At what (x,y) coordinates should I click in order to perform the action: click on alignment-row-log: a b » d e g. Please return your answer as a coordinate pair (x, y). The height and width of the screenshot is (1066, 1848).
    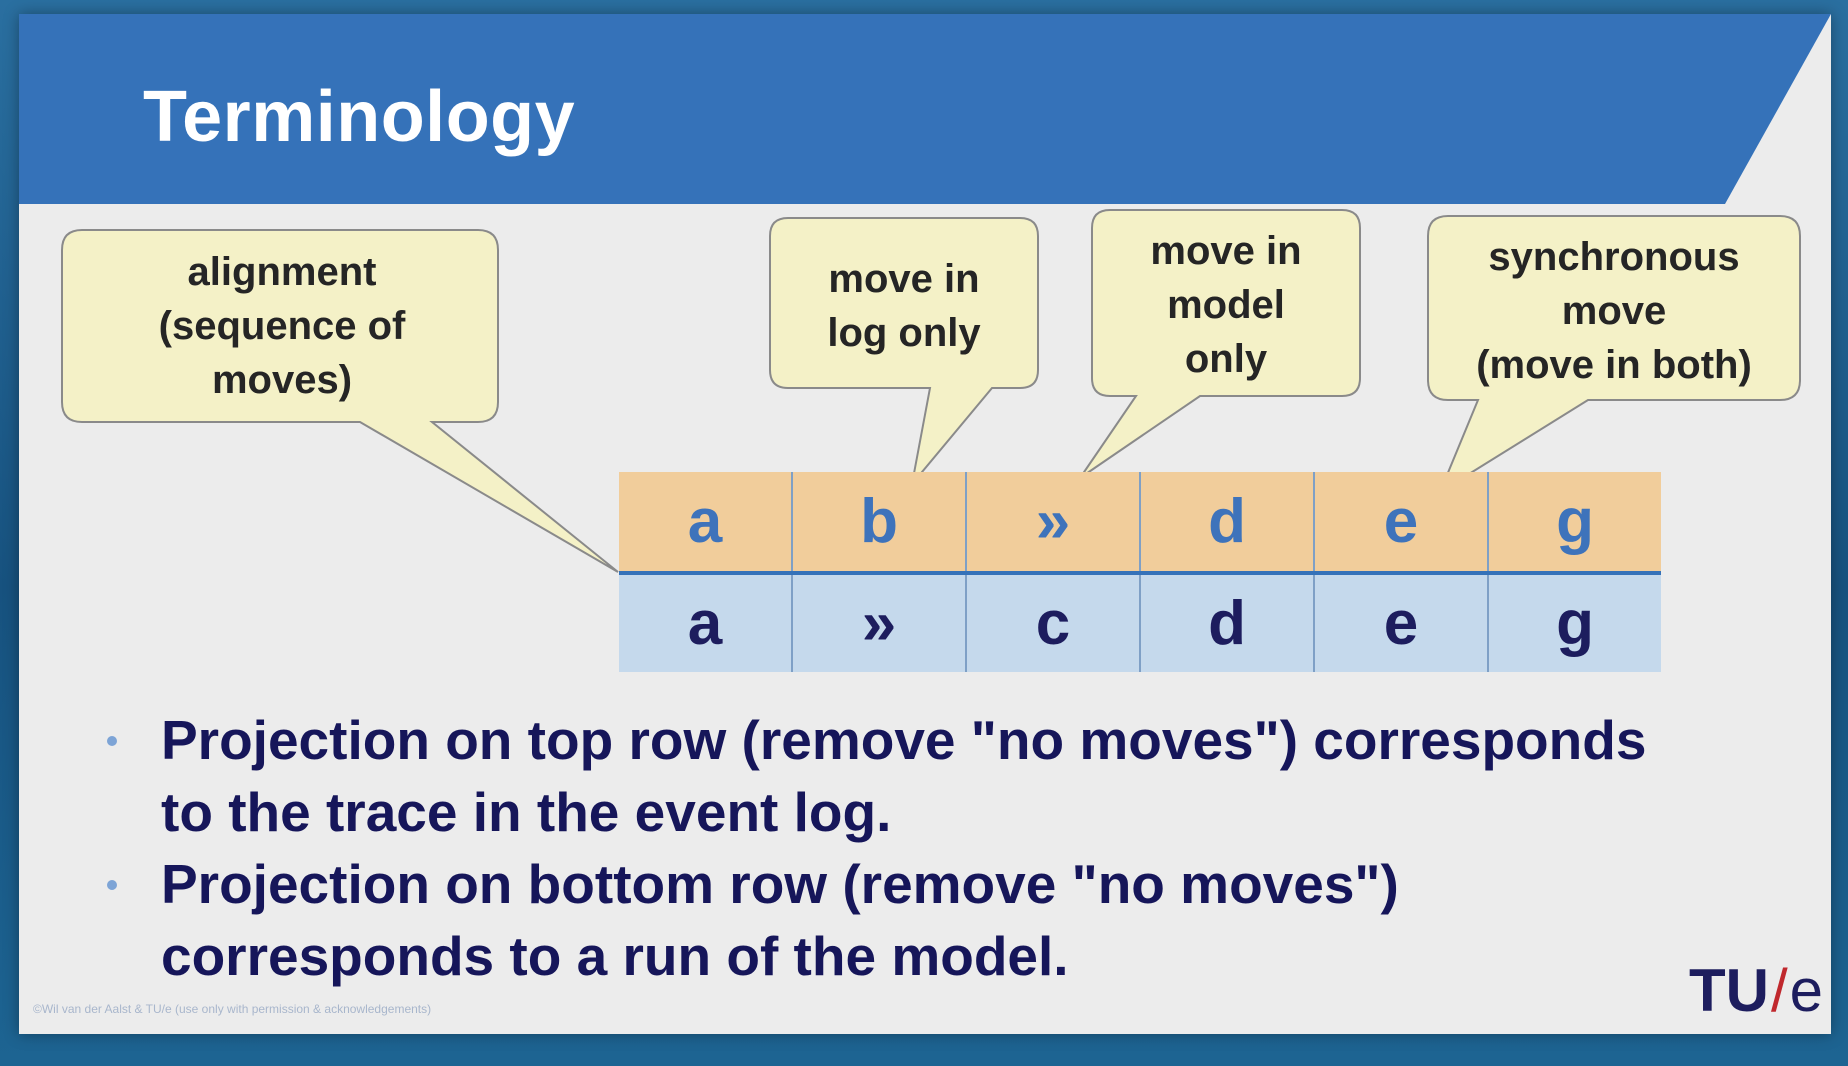
    Looking at the image, I should click on (1140, 523).